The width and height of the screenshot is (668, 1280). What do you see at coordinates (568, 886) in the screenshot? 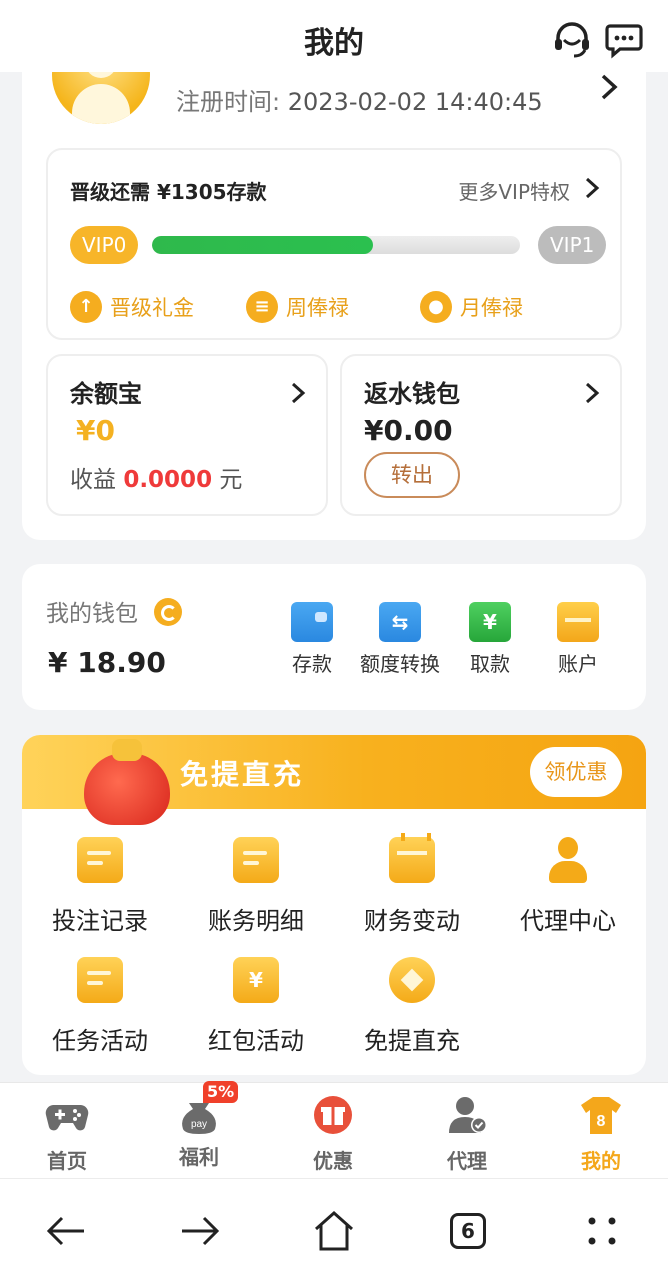
I see `grid-item-agent-center: 代理中心` at bounding box center [568, 886].